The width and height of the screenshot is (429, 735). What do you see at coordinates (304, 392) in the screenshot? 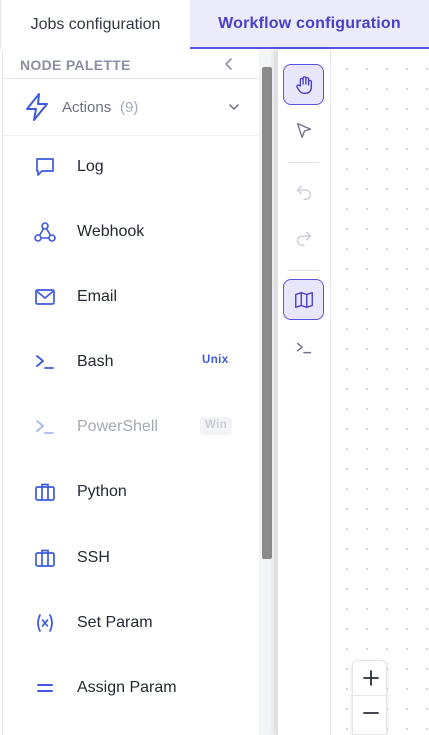
I see `canvas-toolbar` at bounding box center [304, 392].